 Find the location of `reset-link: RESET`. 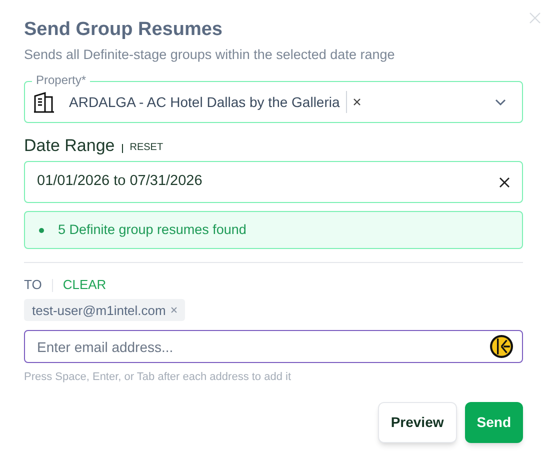

reset-link: RESET is located at coordinates (147, 148).